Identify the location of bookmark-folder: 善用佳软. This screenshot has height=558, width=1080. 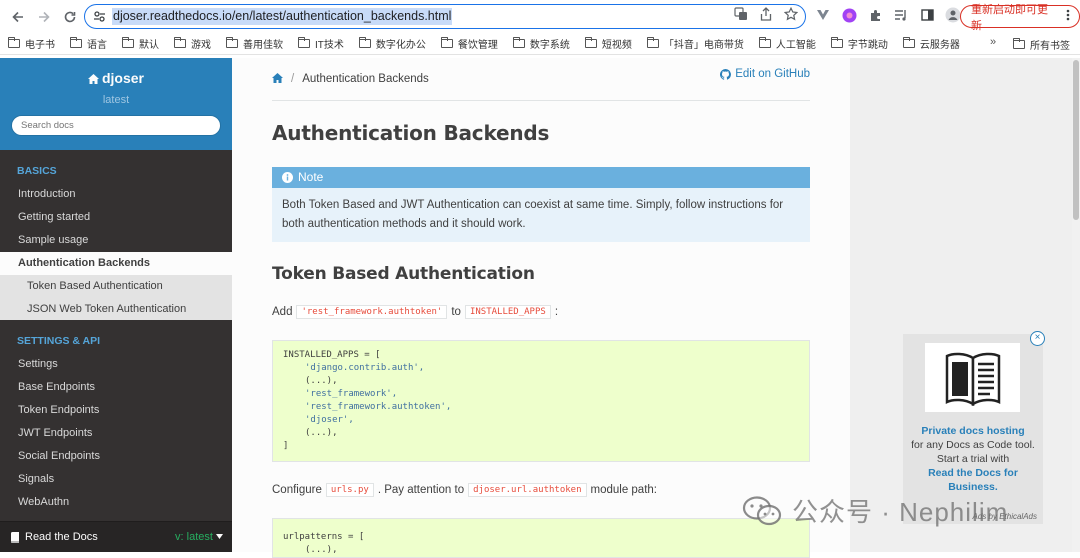
(254, 43).